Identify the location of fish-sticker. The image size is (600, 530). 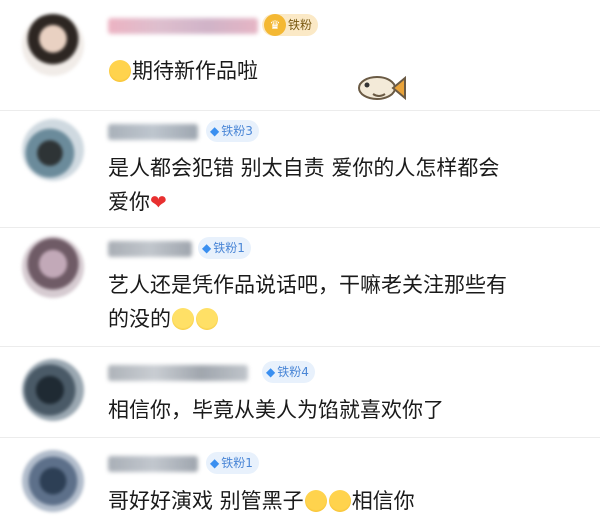
(382, 88).